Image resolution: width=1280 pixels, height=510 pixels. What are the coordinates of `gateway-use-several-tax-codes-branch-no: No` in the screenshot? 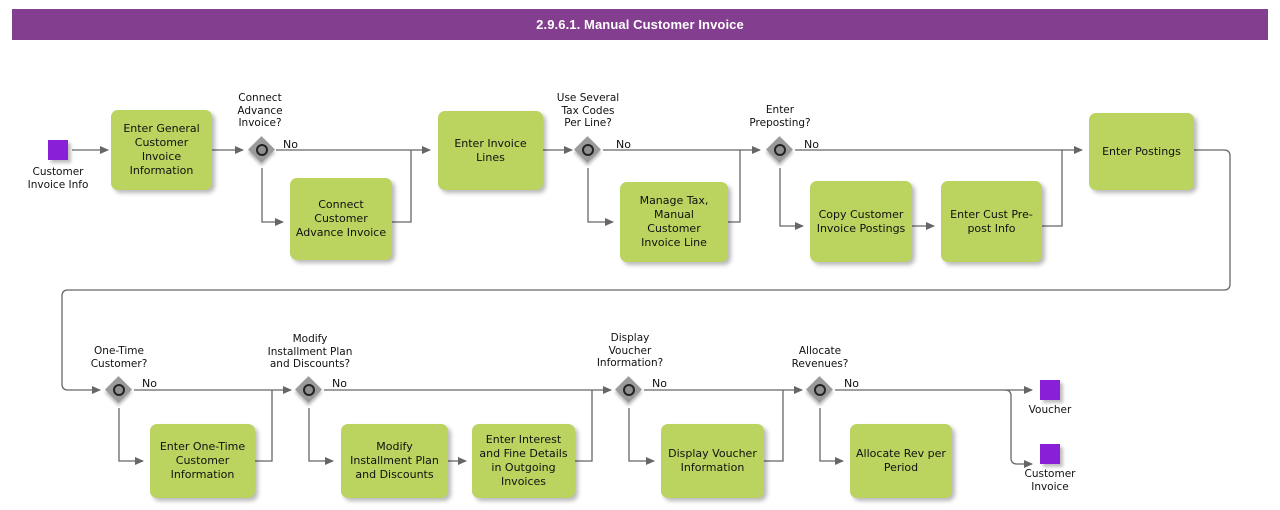 It's located at (623, 144).